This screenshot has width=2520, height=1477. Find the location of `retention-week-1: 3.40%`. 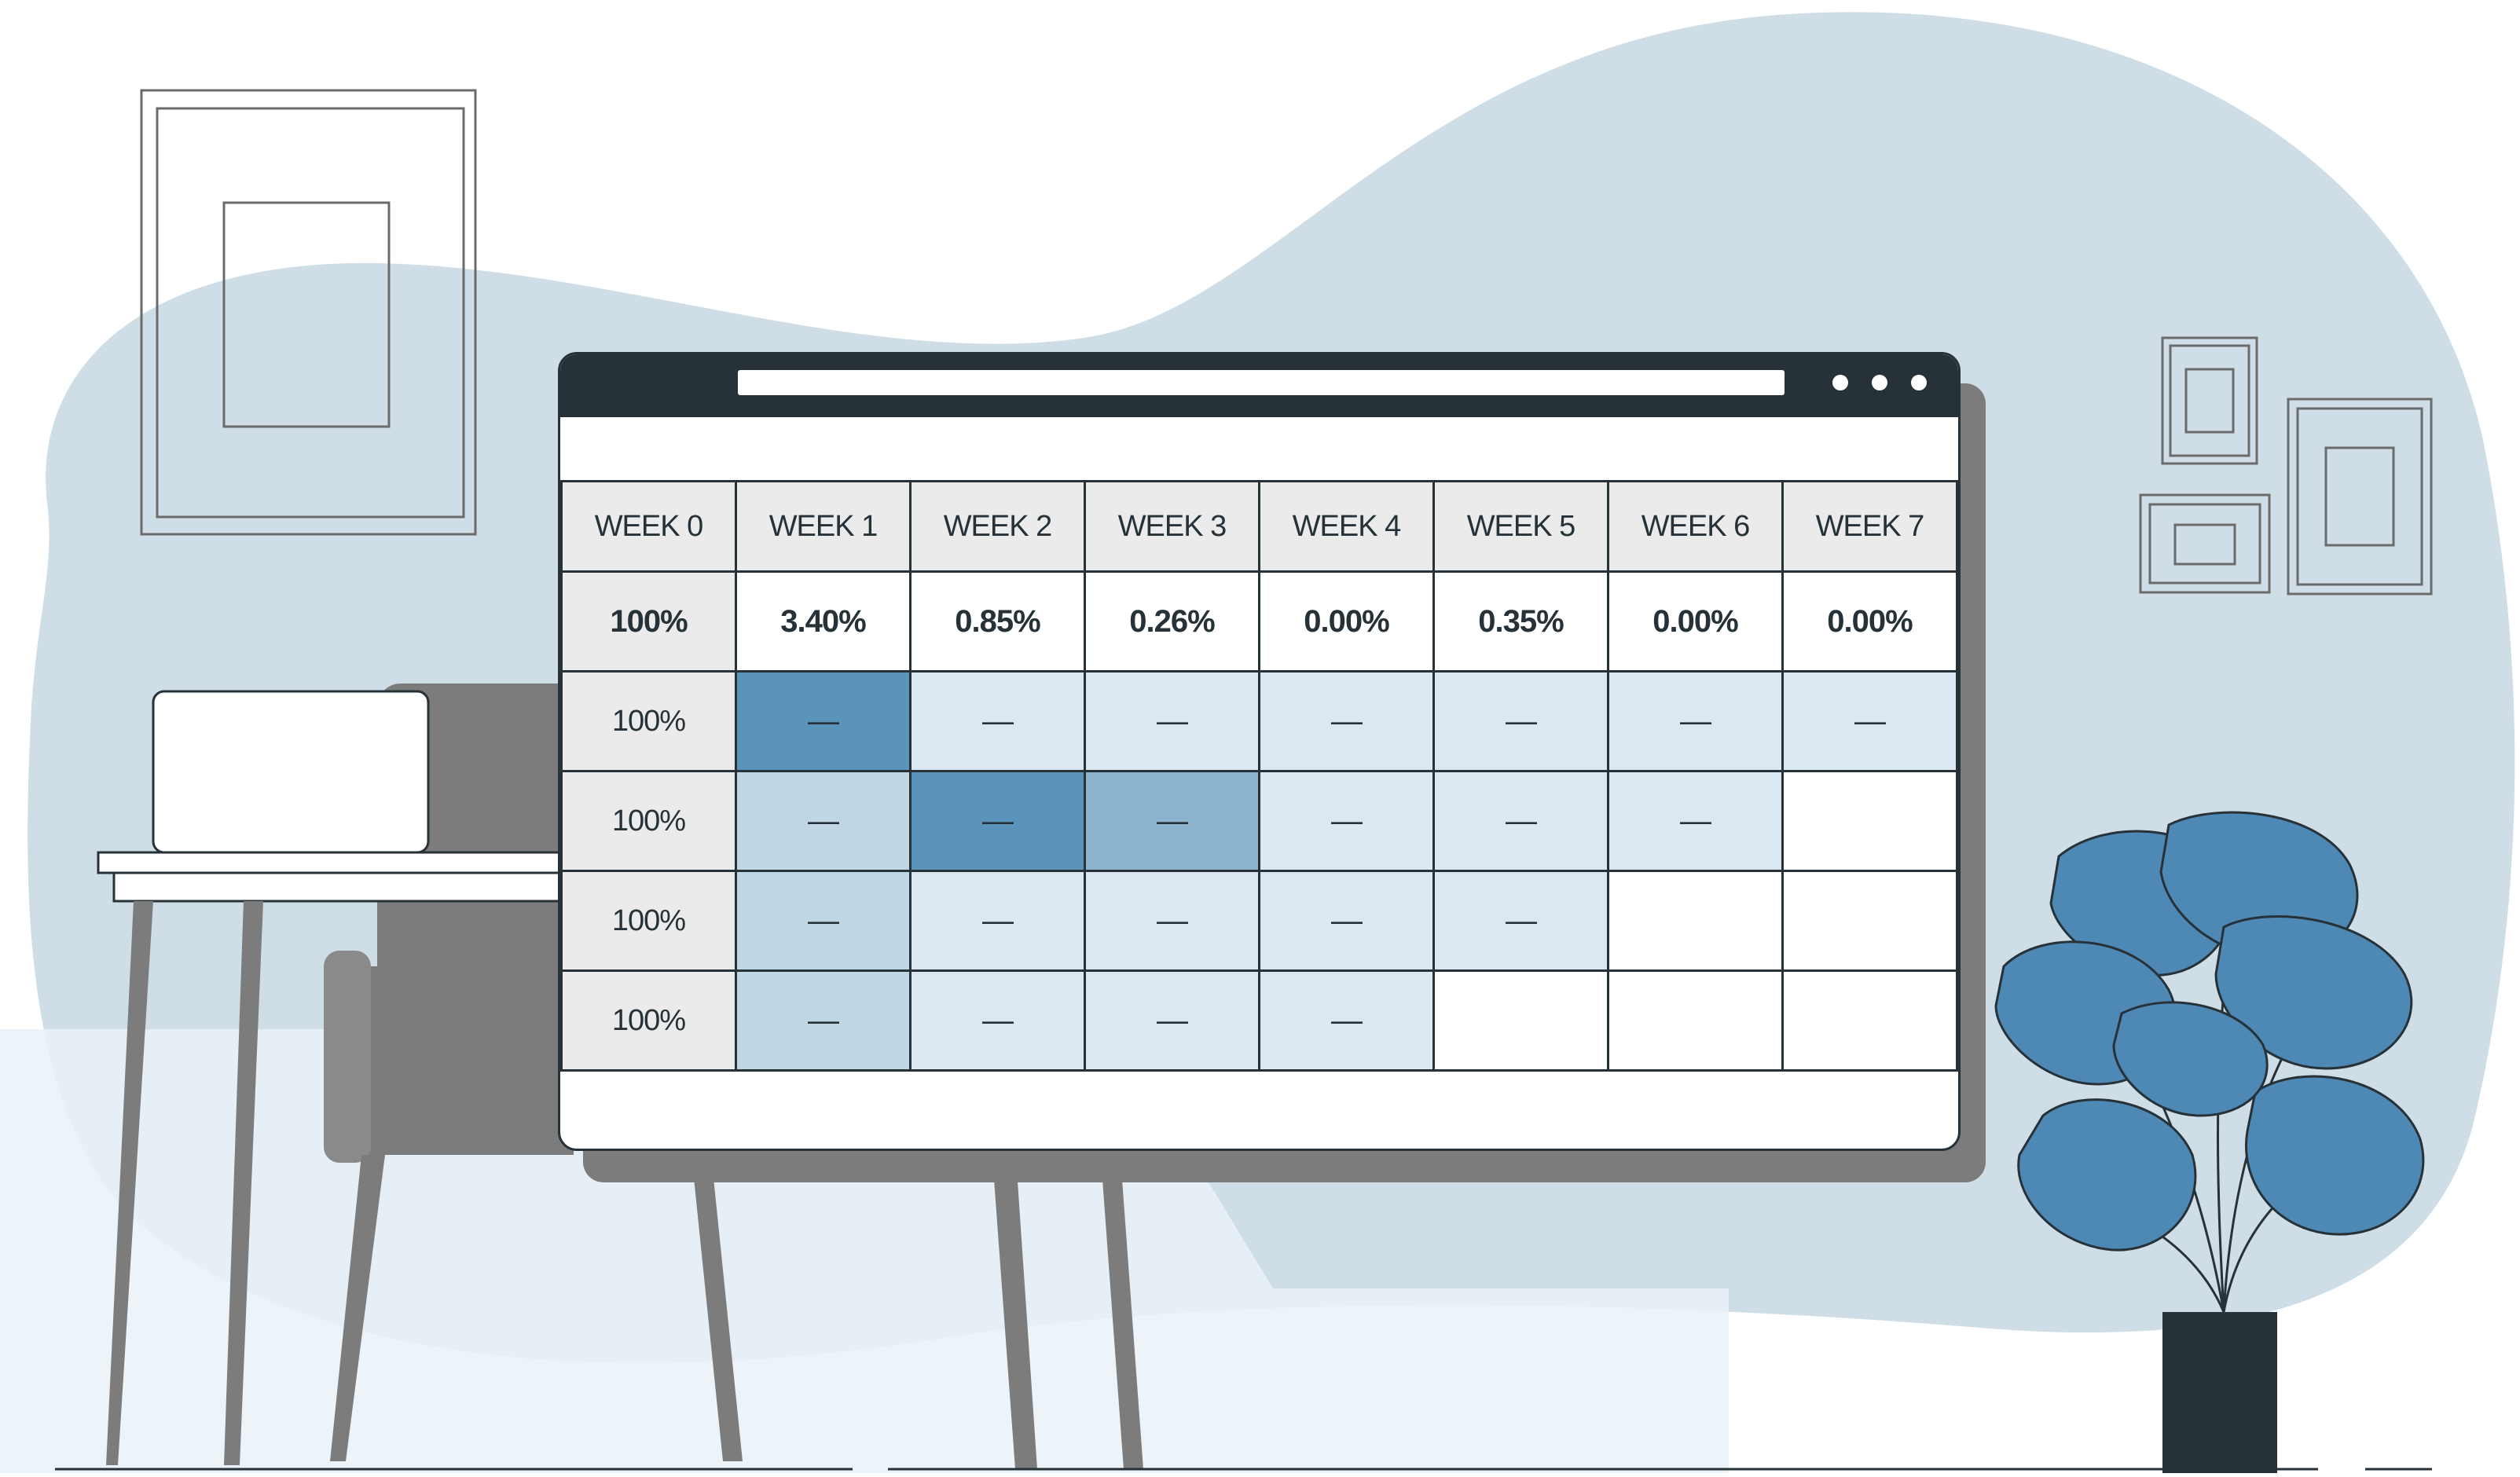

retention-week-1: 3.40% is located at coordinates (823, 622).